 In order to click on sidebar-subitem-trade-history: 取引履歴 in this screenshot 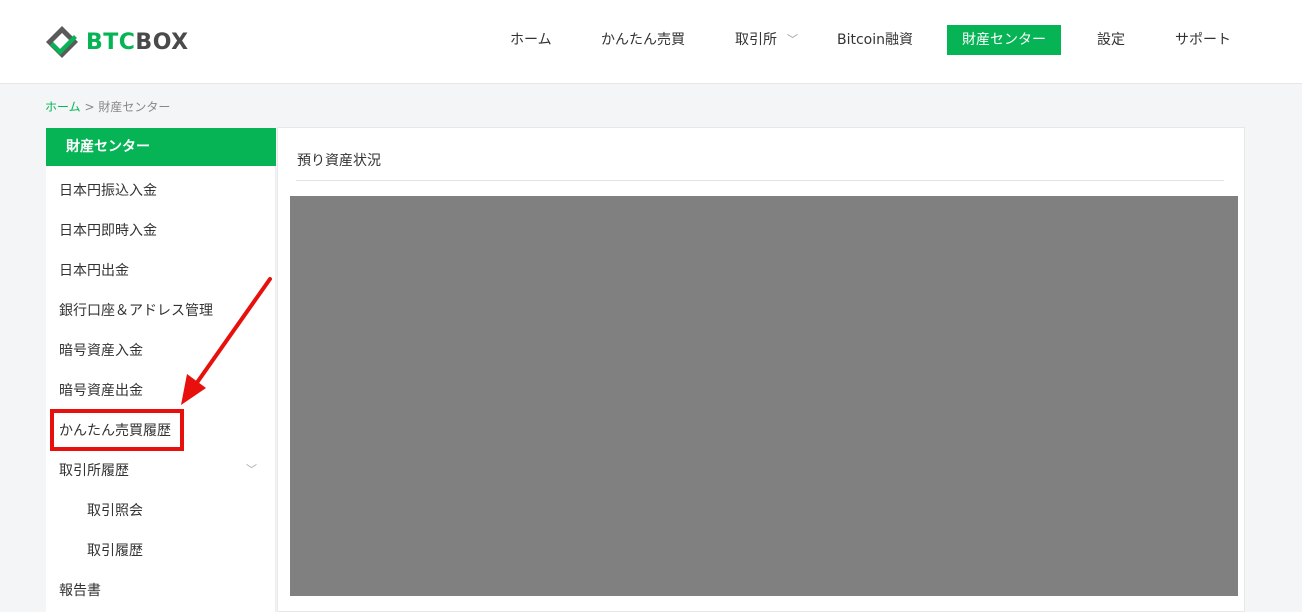, I will do `click(115, 551)`.